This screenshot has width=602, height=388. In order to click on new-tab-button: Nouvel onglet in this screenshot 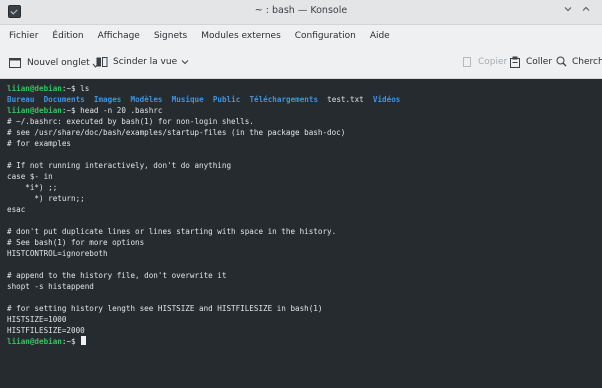, I will do `click(56, 63)`.